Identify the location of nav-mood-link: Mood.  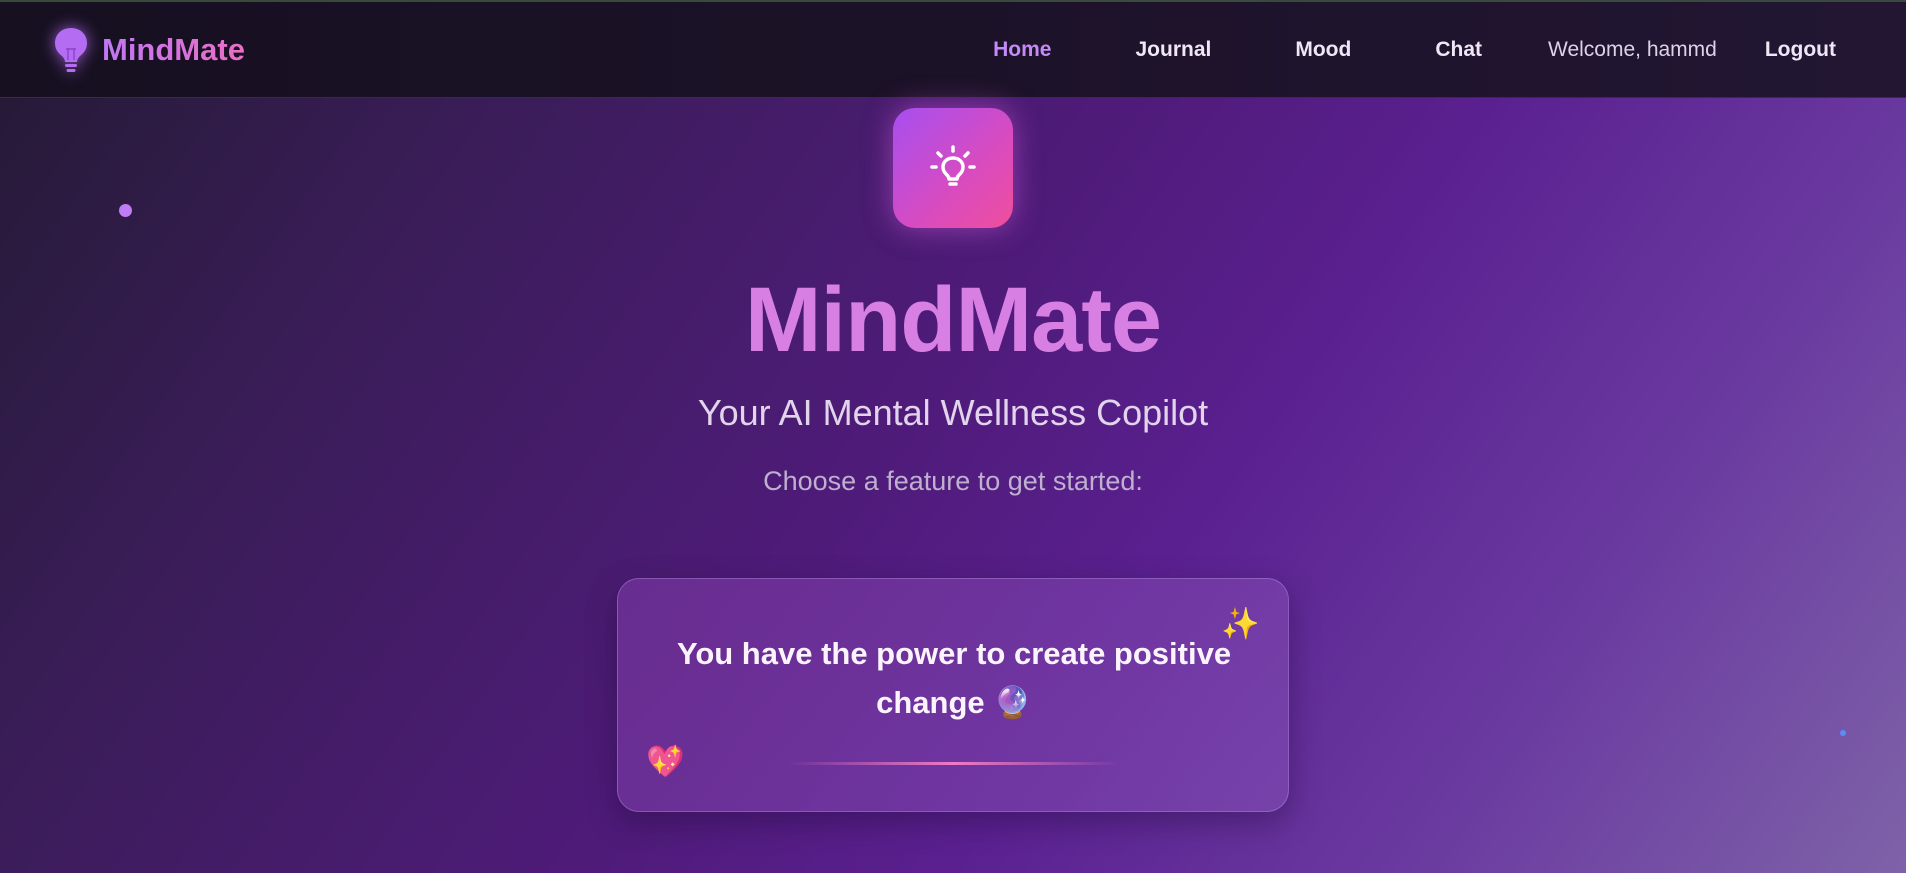
(1323, 50).